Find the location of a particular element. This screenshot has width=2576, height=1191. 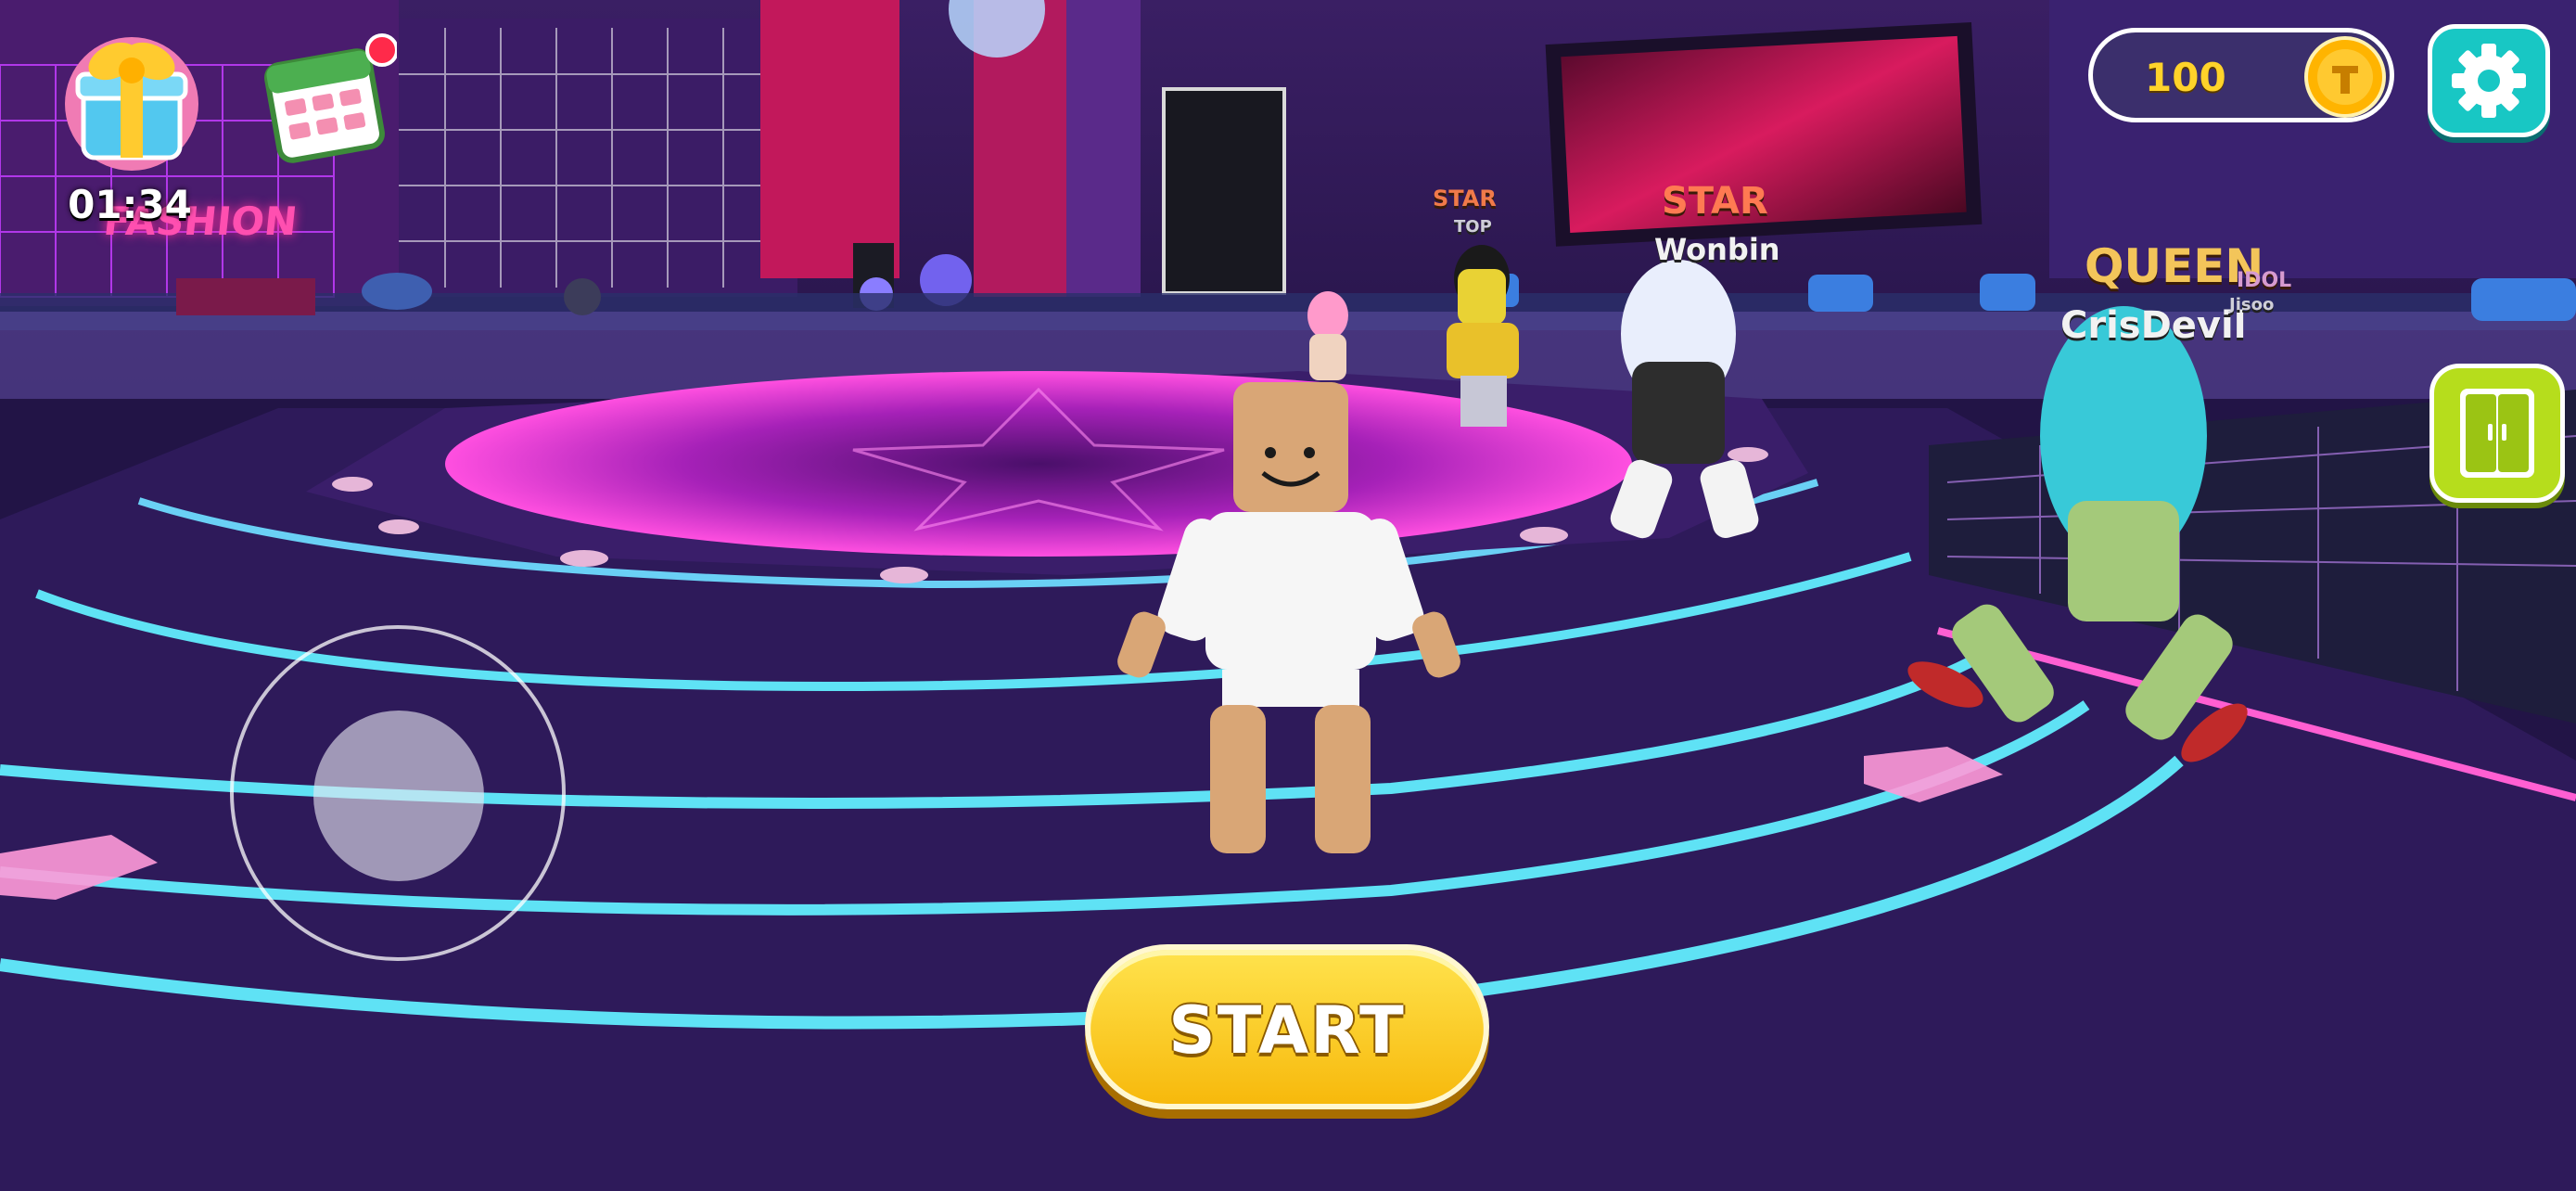

stage-glow-disc is located at coordinates (1038, 464).